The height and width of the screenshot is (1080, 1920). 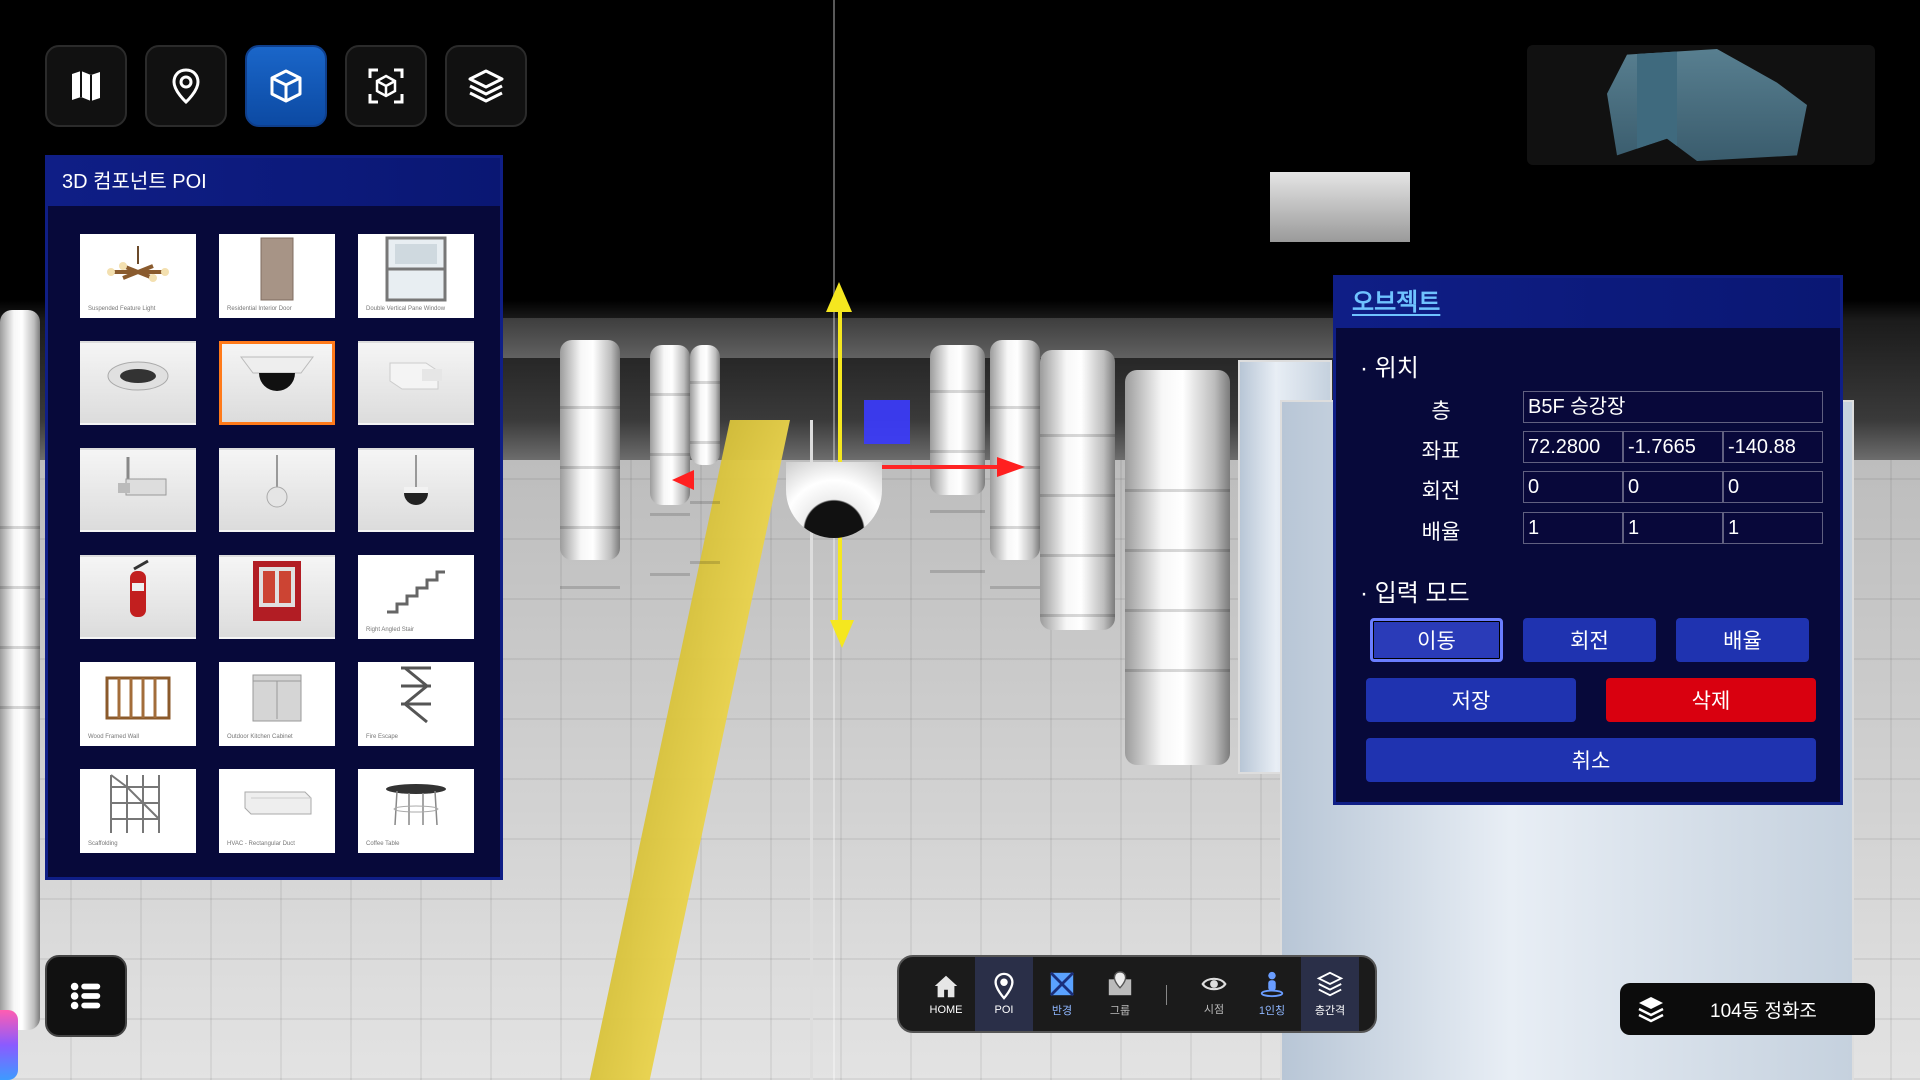 What do you see at coordinates (416, 592) in the screenshot?
I see `stair-icon` at bounding box center [416, 592].